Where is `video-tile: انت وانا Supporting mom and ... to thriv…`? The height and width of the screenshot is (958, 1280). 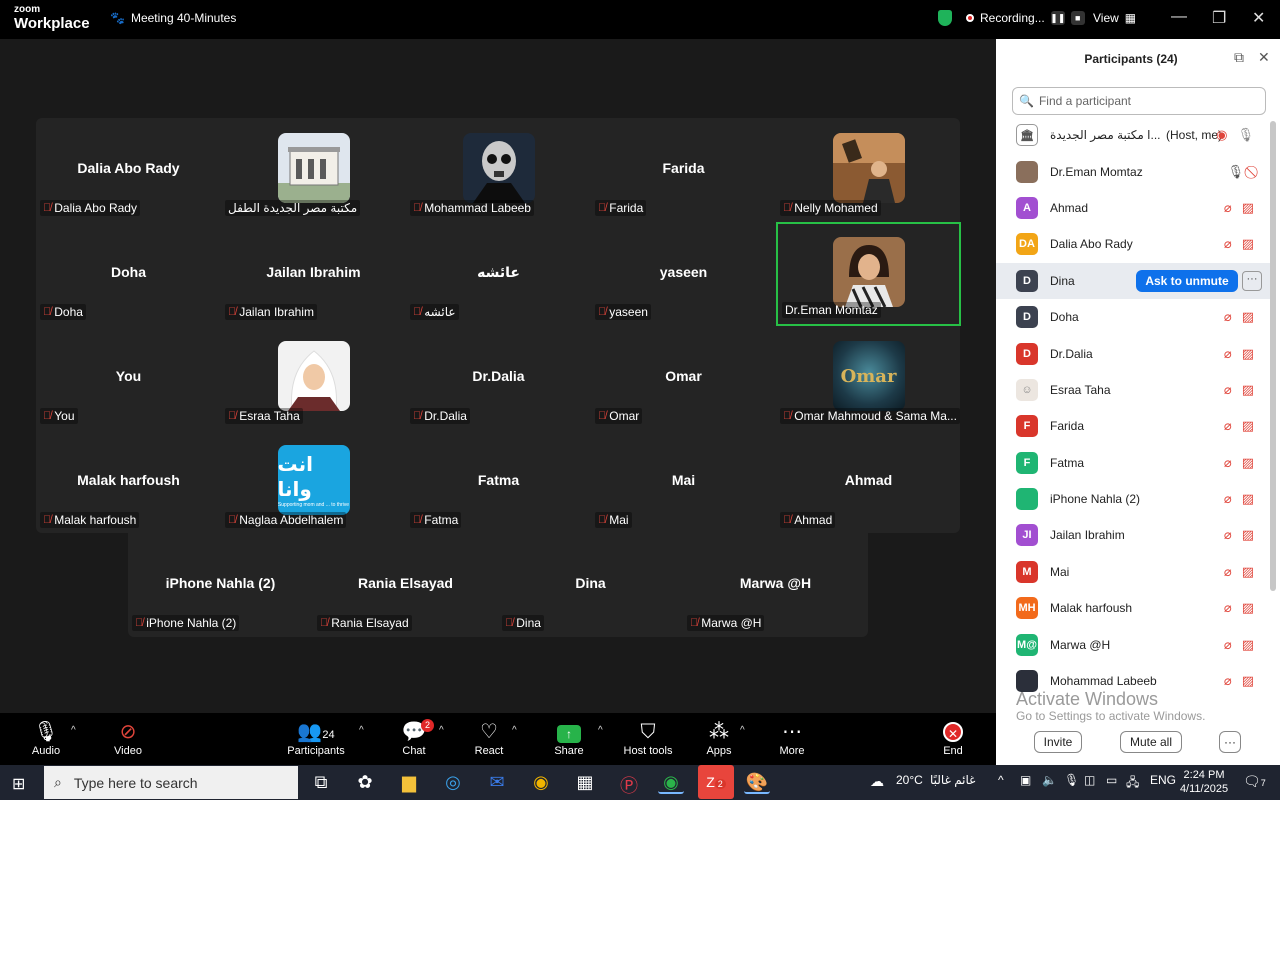
video-tile: انت وانا Supporting mom and ... to thriv… is located at coordinates (313, 482).